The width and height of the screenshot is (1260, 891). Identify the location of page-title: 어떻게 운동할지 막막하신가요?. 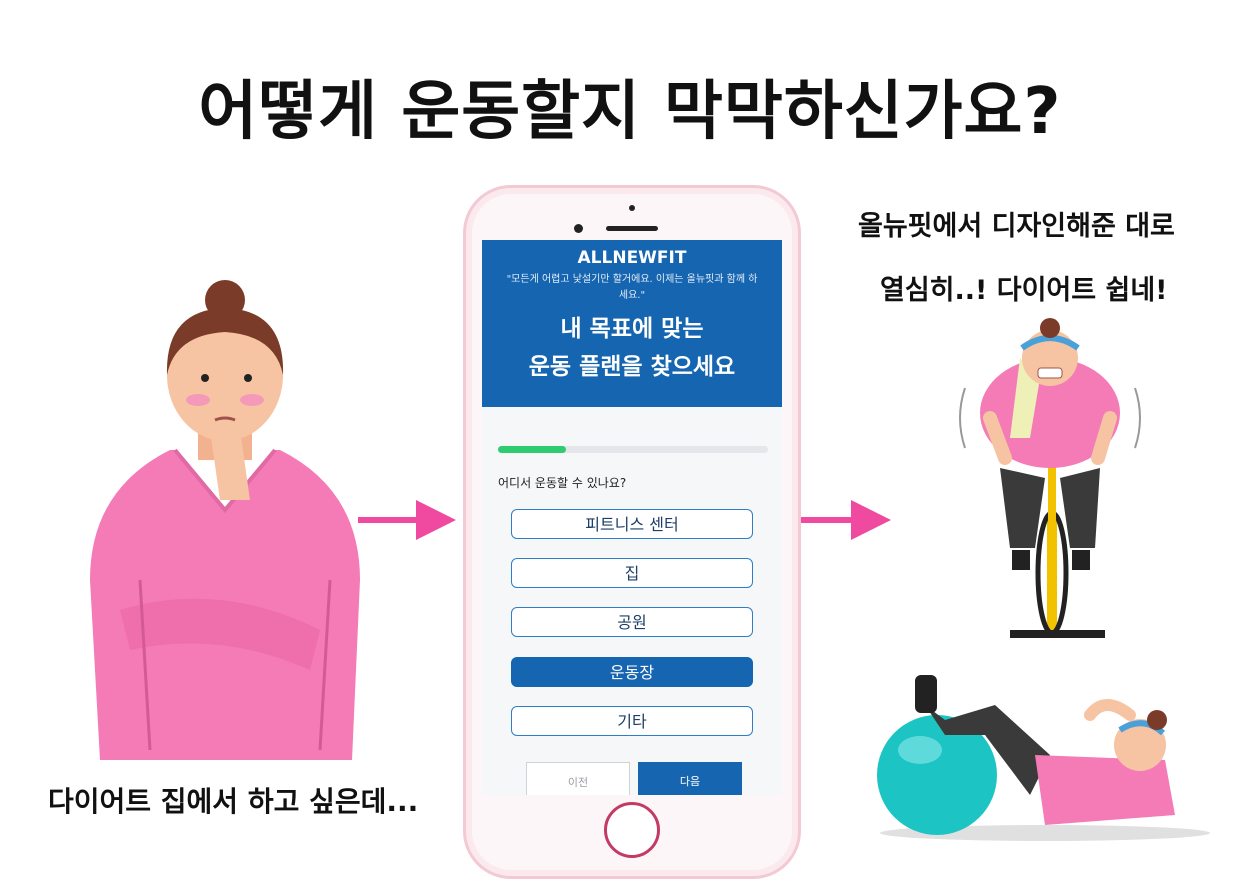
(630, 112).